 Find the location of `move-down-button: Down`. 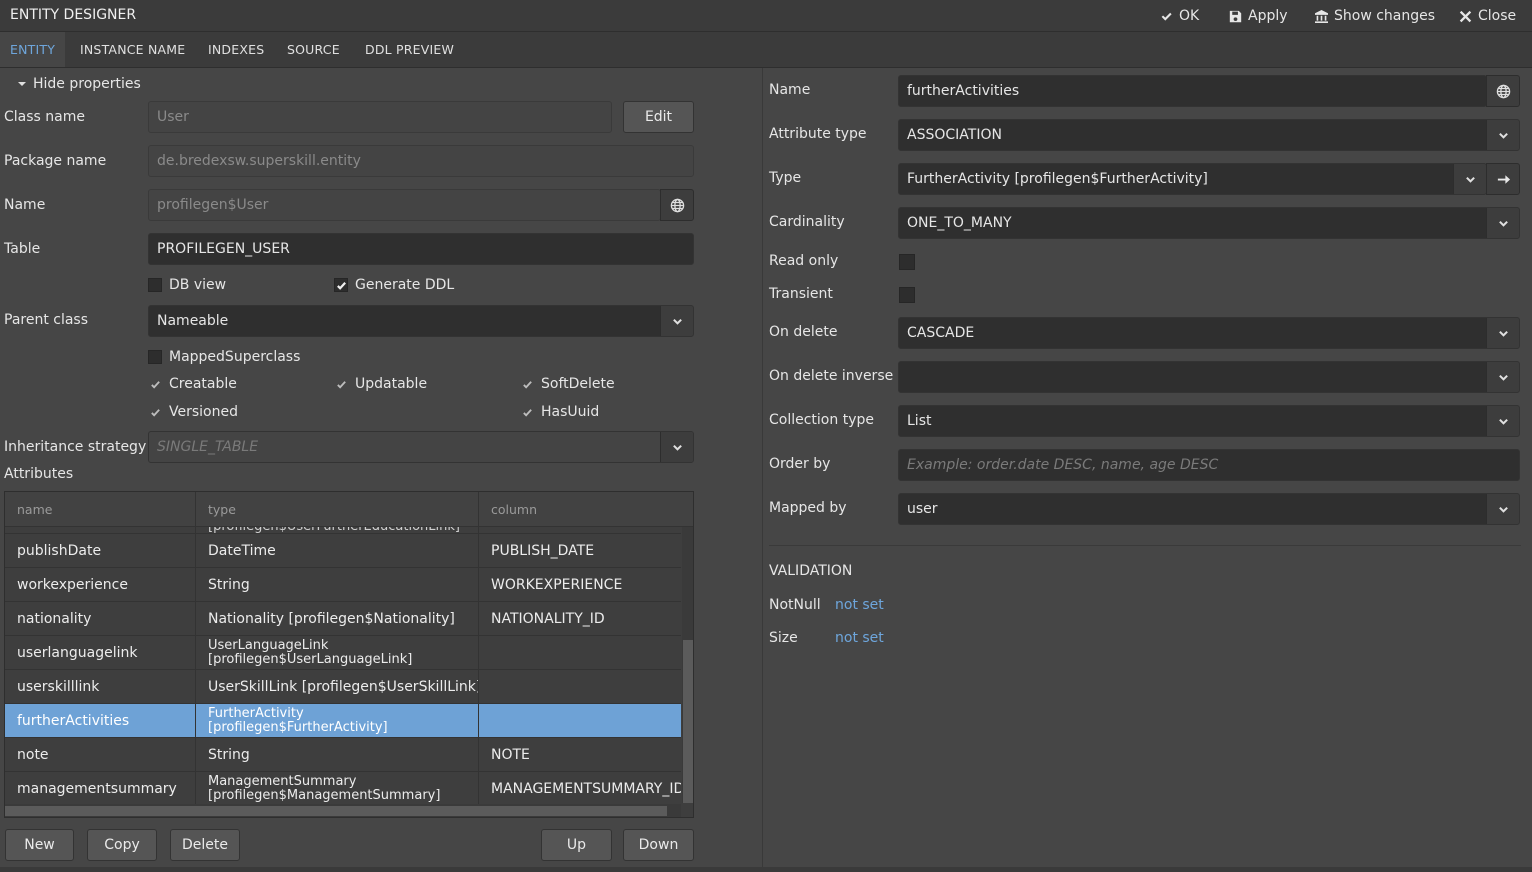

move-down-button: Down is located at coordinates (658, 845).